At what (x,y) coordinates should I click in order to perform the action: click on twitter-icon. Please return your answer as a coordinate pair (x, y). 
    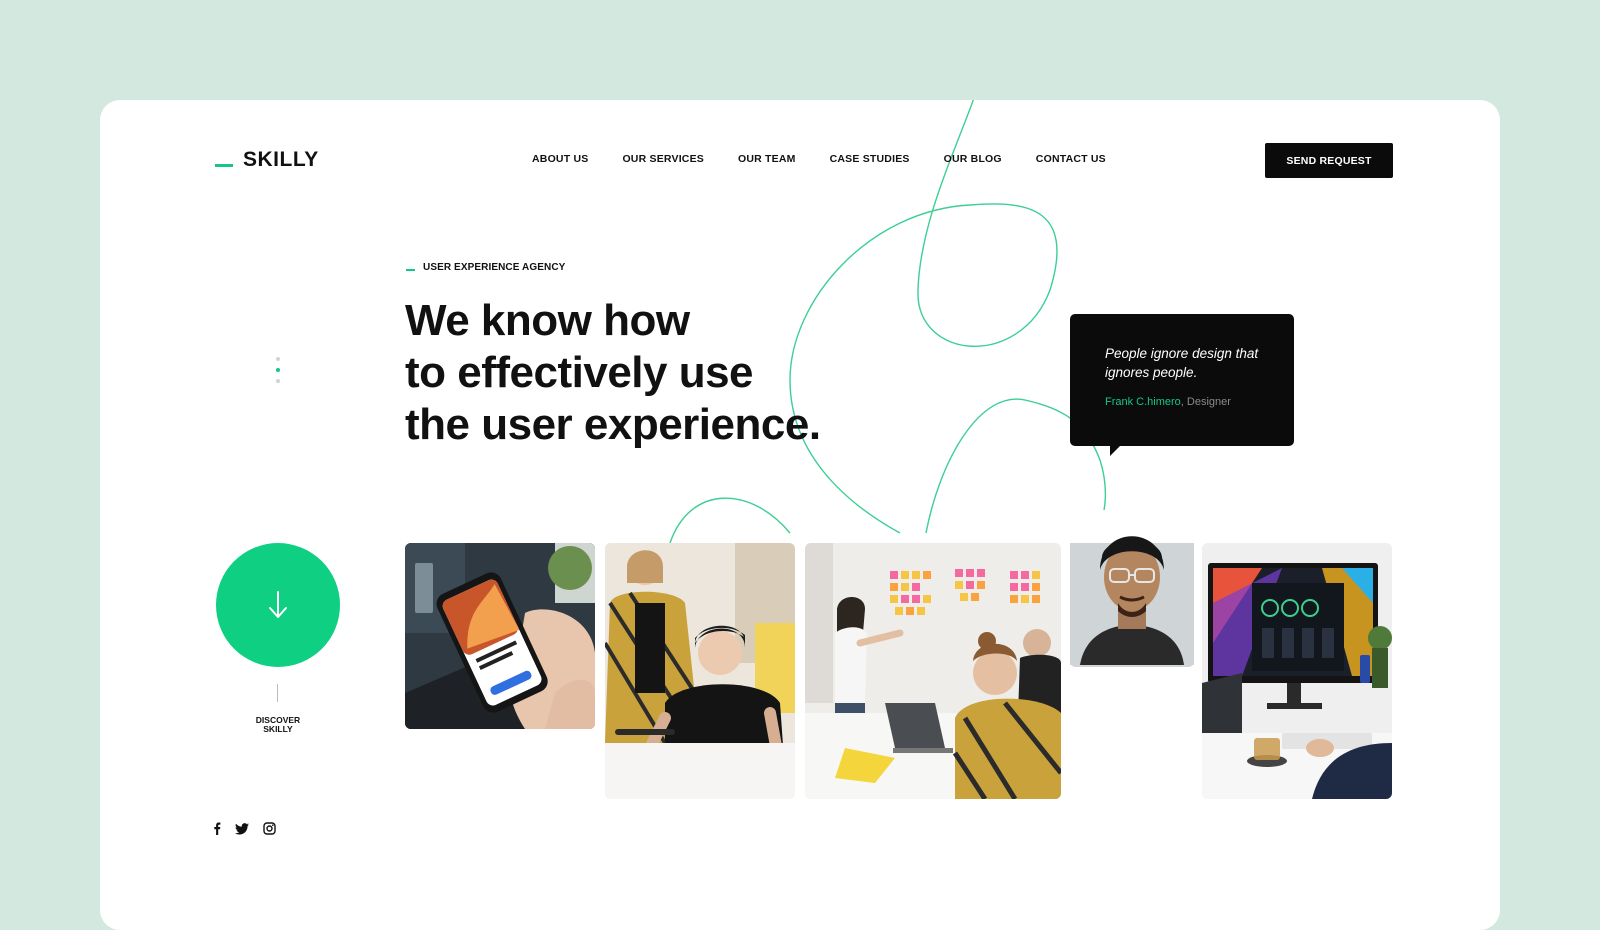
    Looking at the image, I should click on (242, 831).